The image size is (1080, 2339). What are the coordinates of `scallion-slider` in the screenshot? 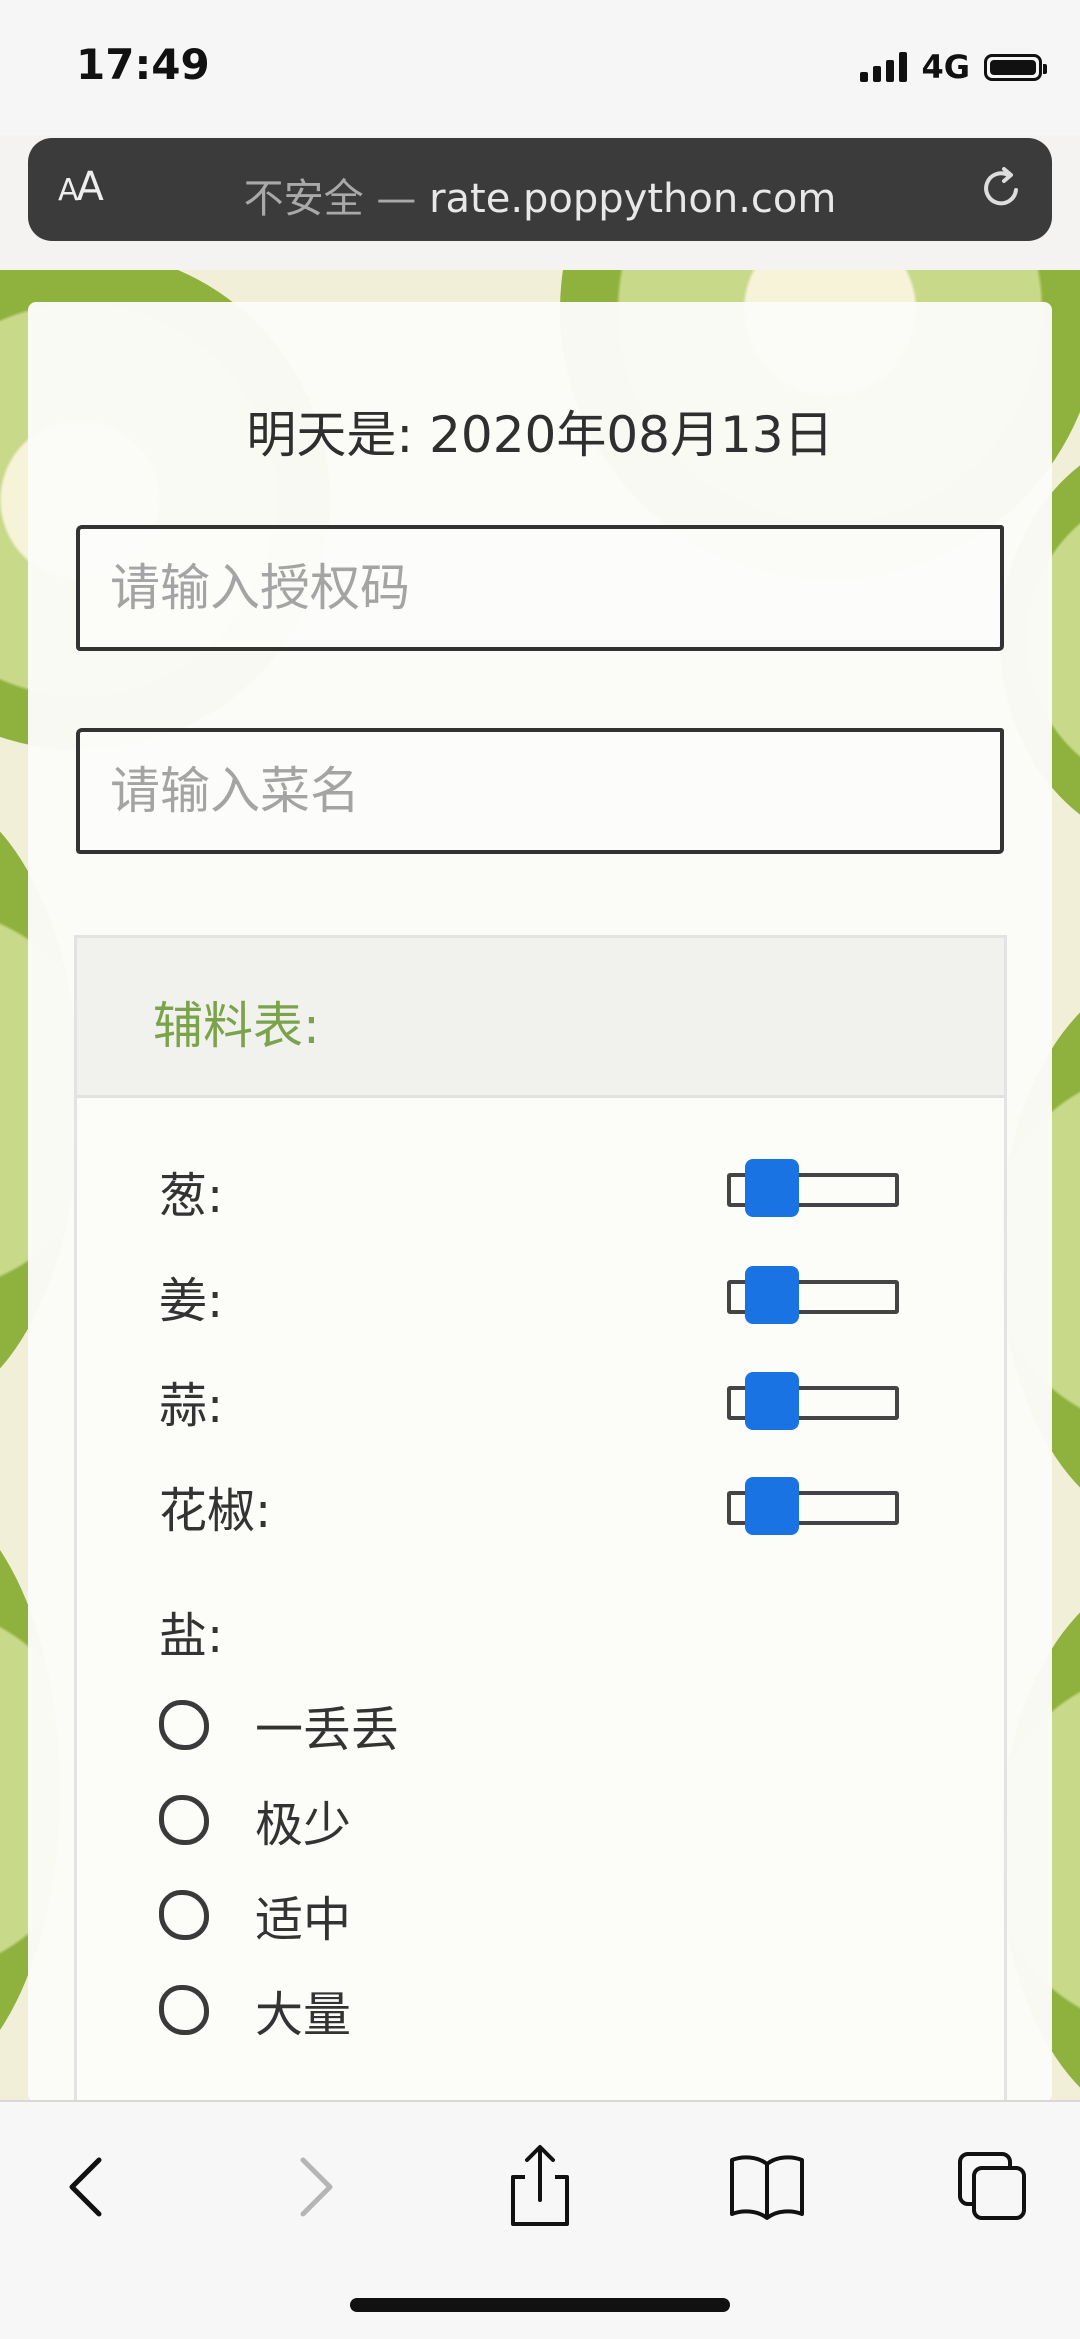 It's located at (813, 1188).